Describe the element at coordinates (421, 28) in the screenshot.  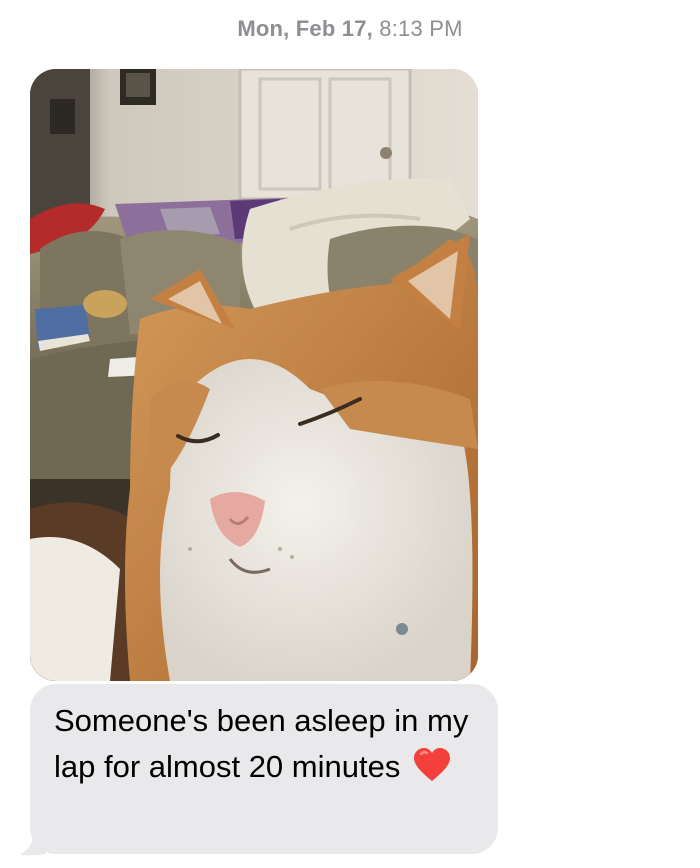
I see `timestamp-time: 8:13 PM` at that location.